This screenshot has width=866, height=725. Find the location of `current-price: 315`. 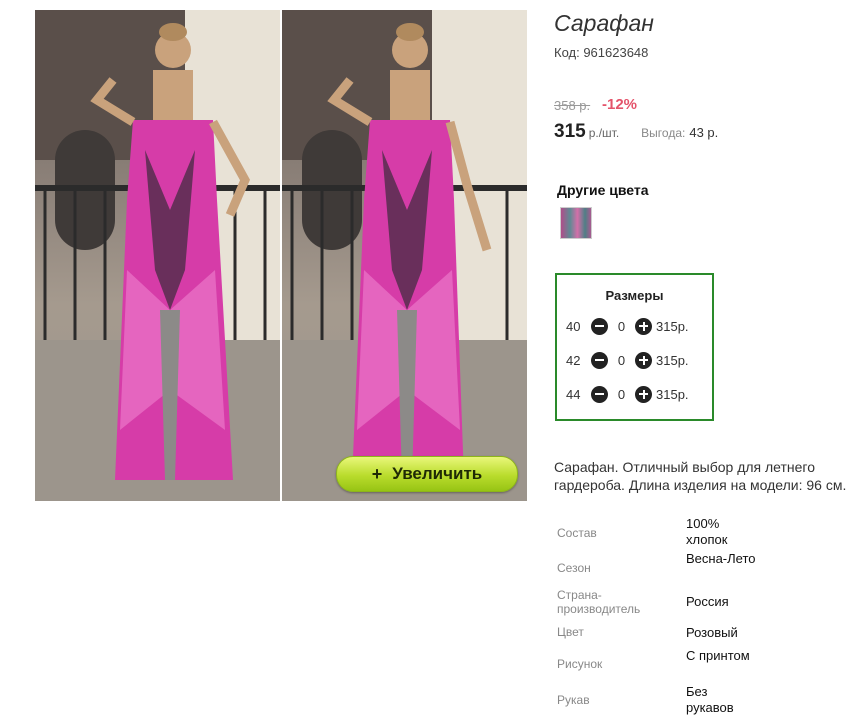

current-price: 315 is located at coordinates (570, 131).